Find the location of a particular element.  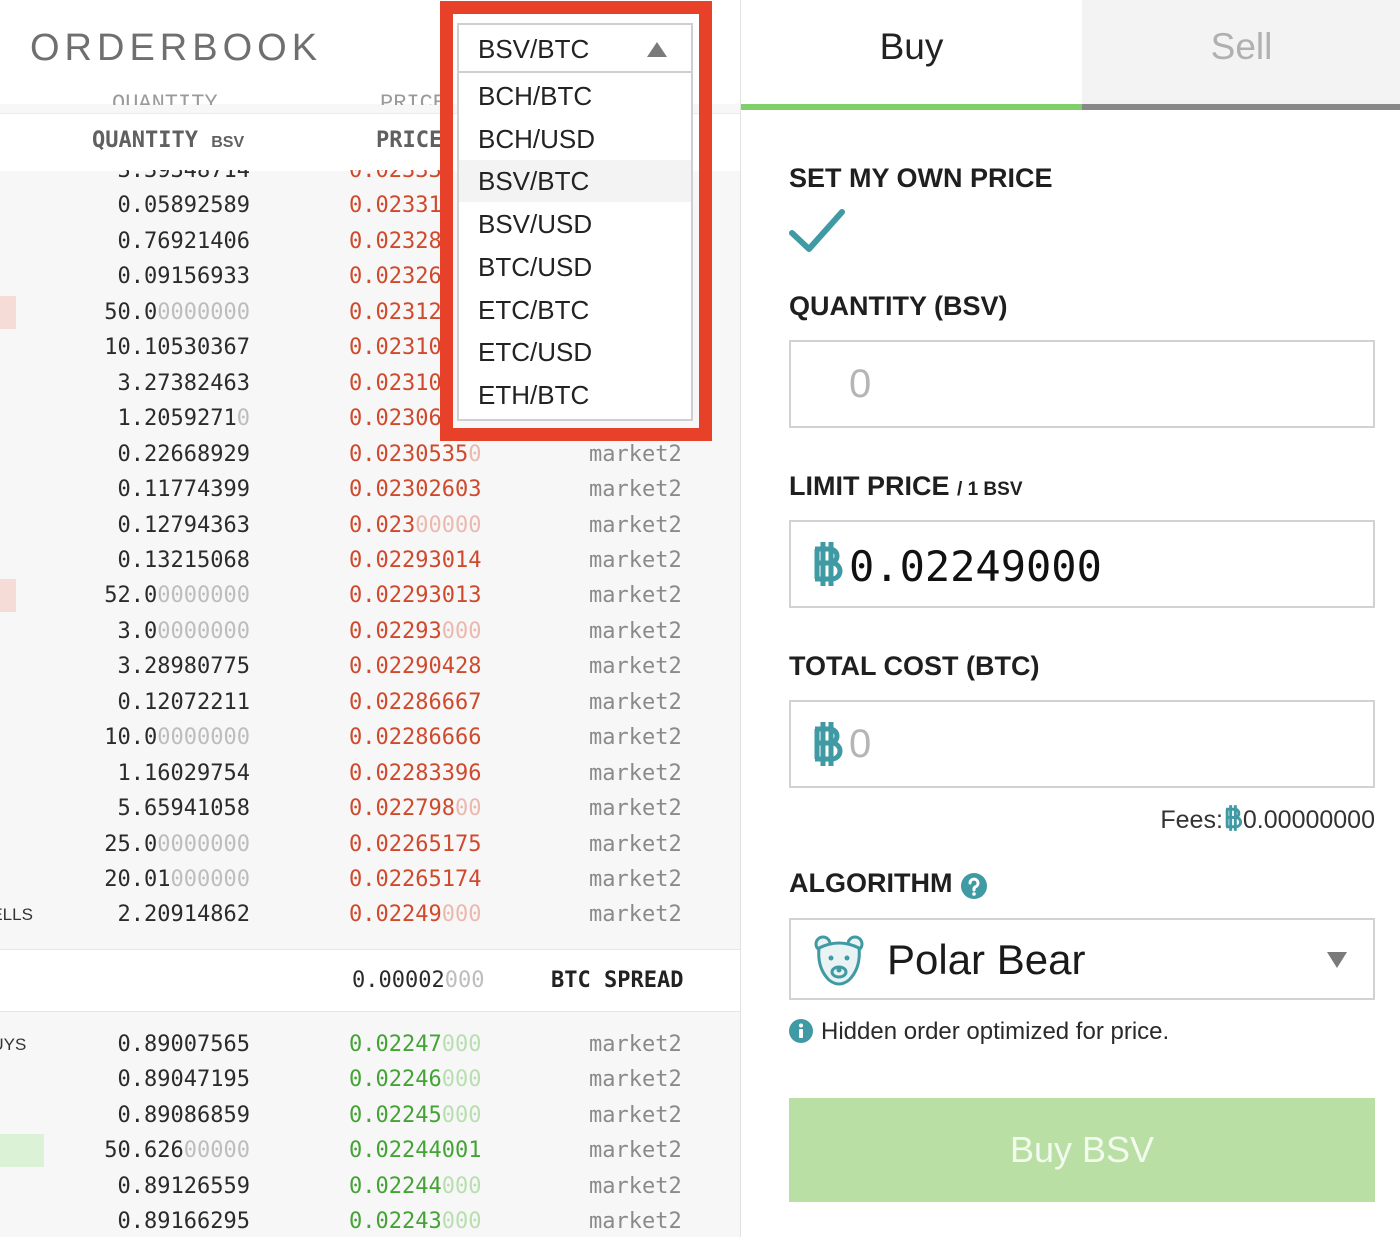

order-quantity: 0.89086859 is located at coordinates (183, 1115).